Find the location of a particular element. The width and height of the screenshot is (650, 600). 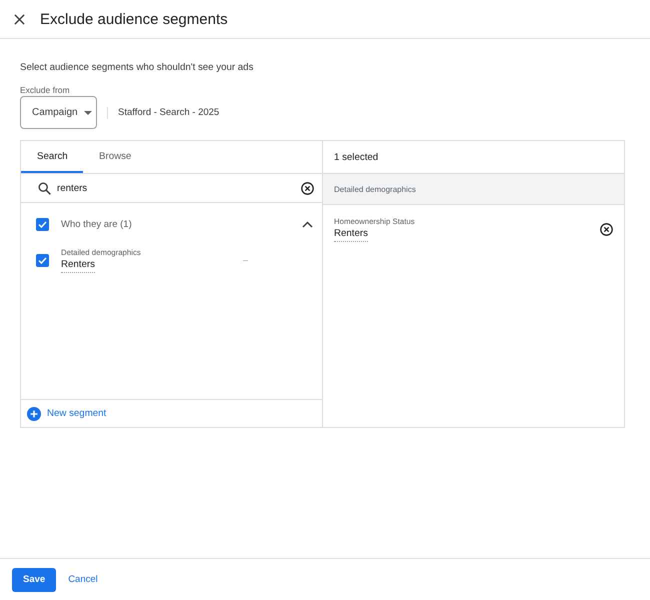

search-field: renters is located at coordinates (176, 188).